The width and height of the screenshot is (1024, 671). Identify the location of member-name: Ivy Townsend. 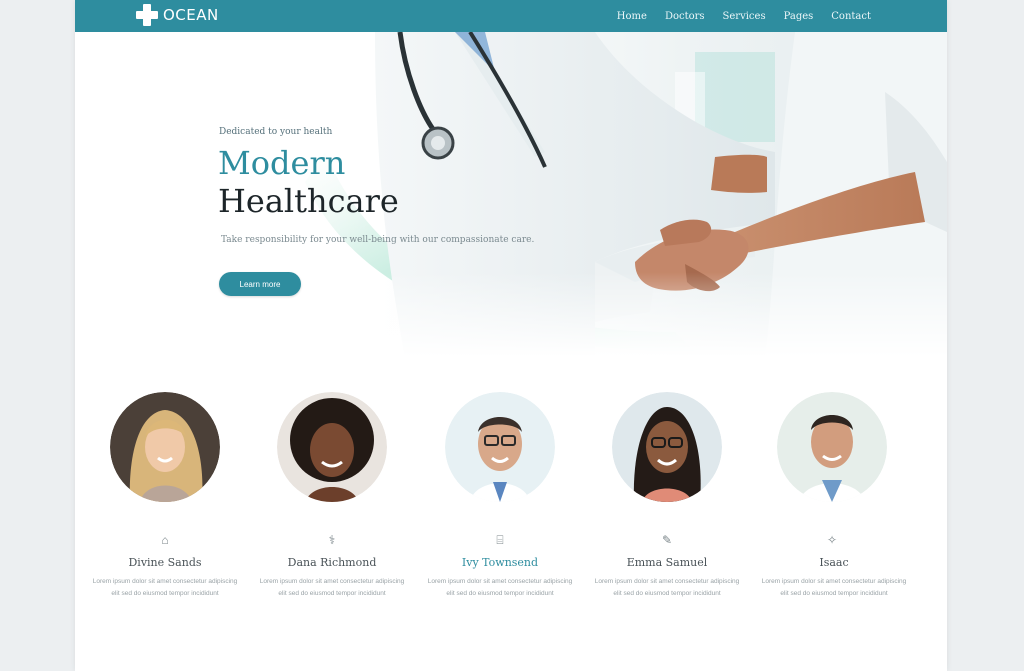
(500, 562).